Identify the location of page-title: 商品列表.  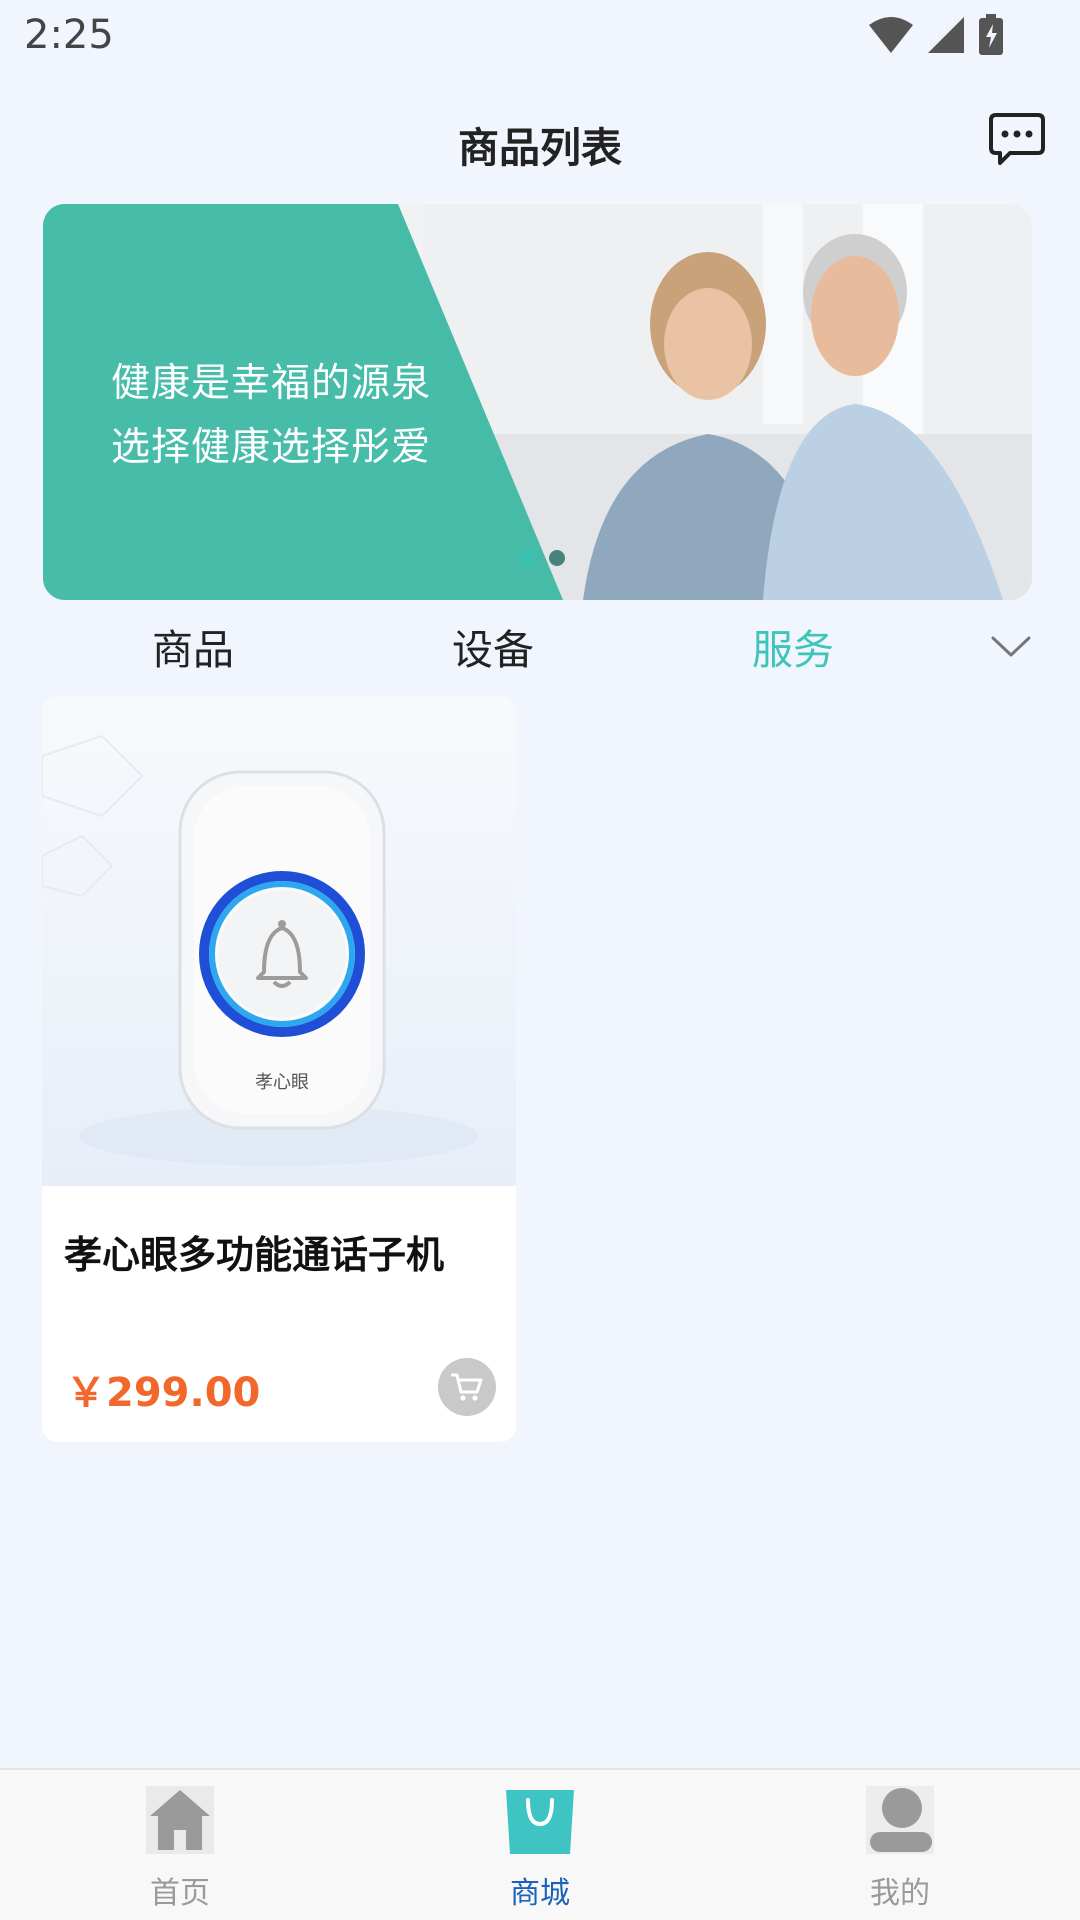
(540, 148).